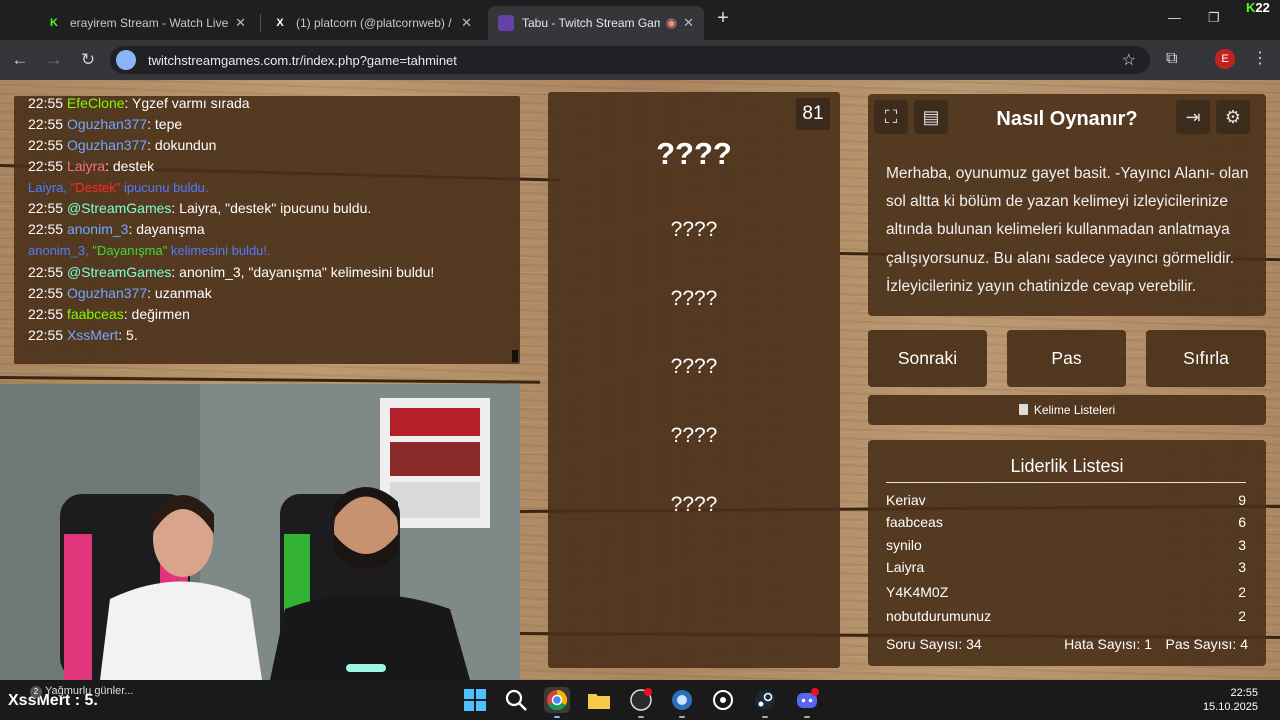 This screenshot has height=720, width=1280. What do you see at coordinates (92, 335) in the screenshot?
I see `chat-username: XssMert` at bounding box center [92, 335].